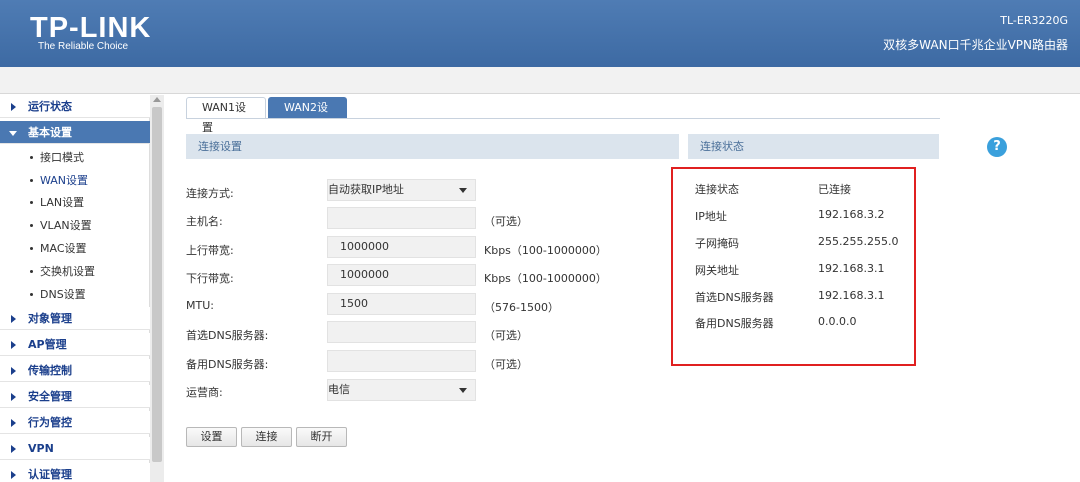 Image resolution: width=1080 pixels, height=482 pixels. What do you see at coordinates (50, 396) in the screenshot?
I see `sidebar-group-label: 安全管理` at bounding box center [50, 396].